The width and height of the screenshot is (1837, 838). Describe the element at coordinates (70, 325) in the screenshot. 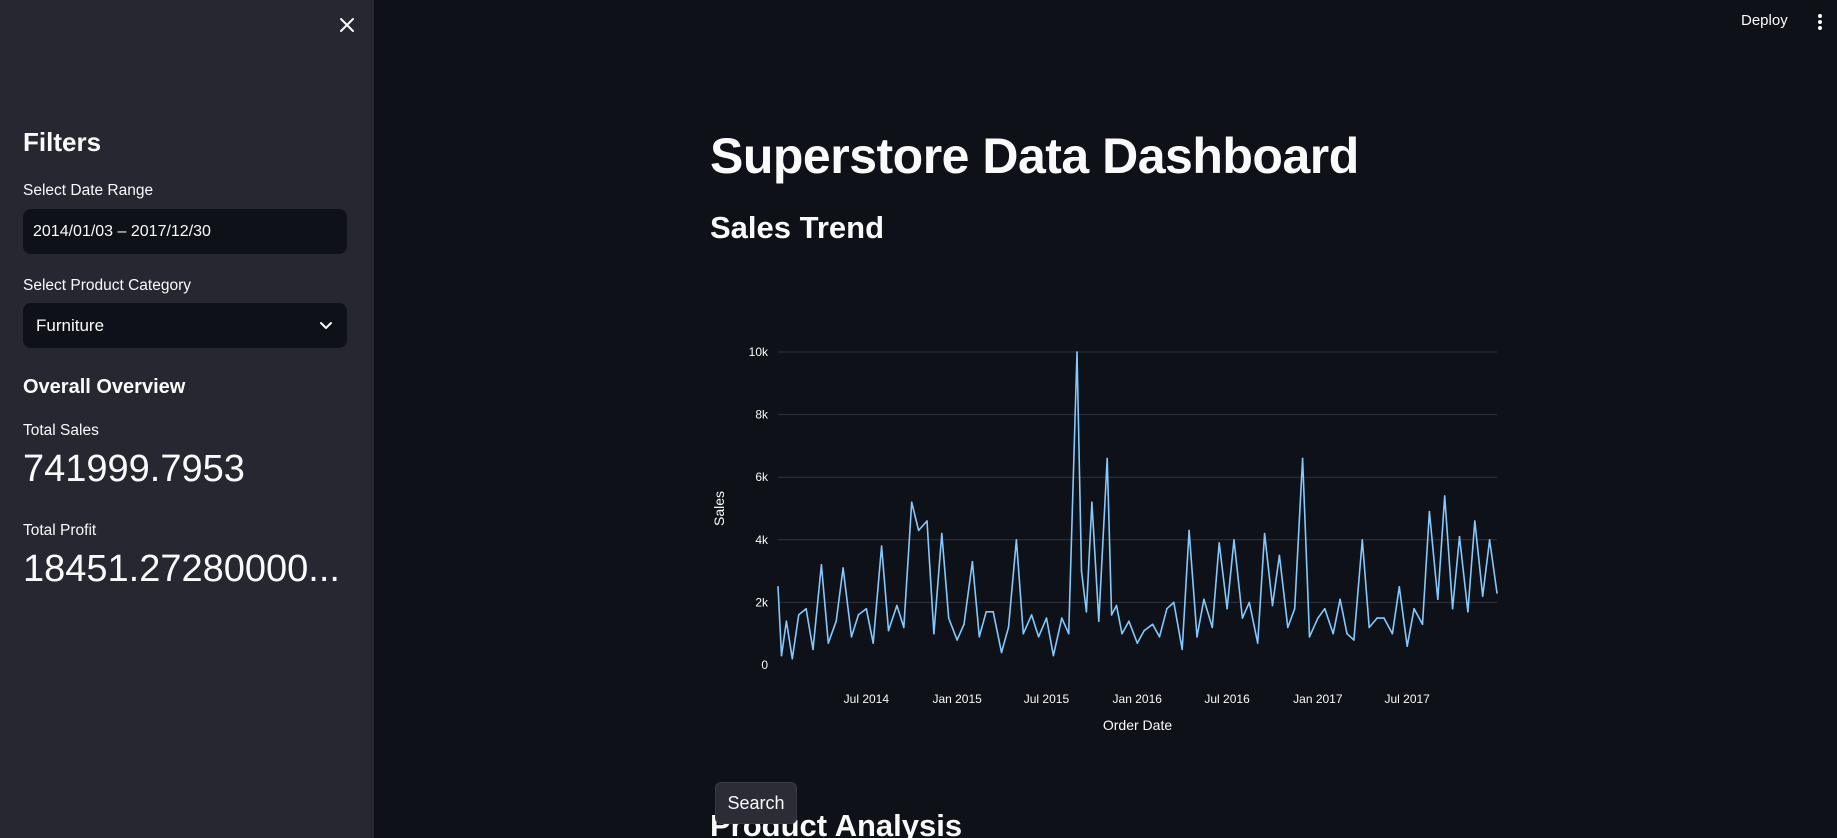

I see `product-category-value: Furniture` at that location.